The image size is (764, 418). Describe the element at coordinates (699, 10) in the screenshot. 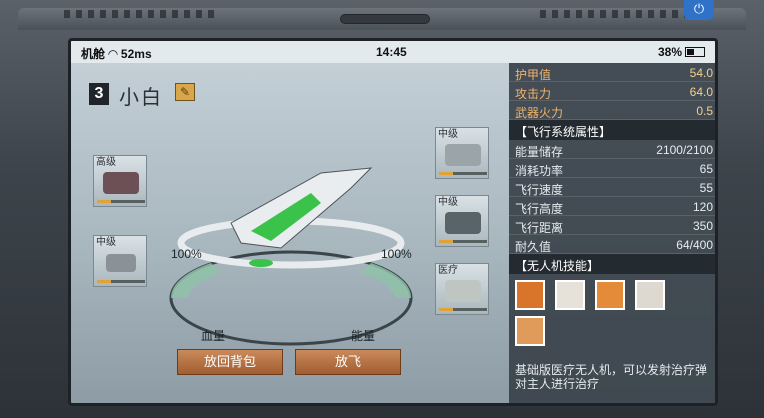

I see `power-button: ⏻` at that location.